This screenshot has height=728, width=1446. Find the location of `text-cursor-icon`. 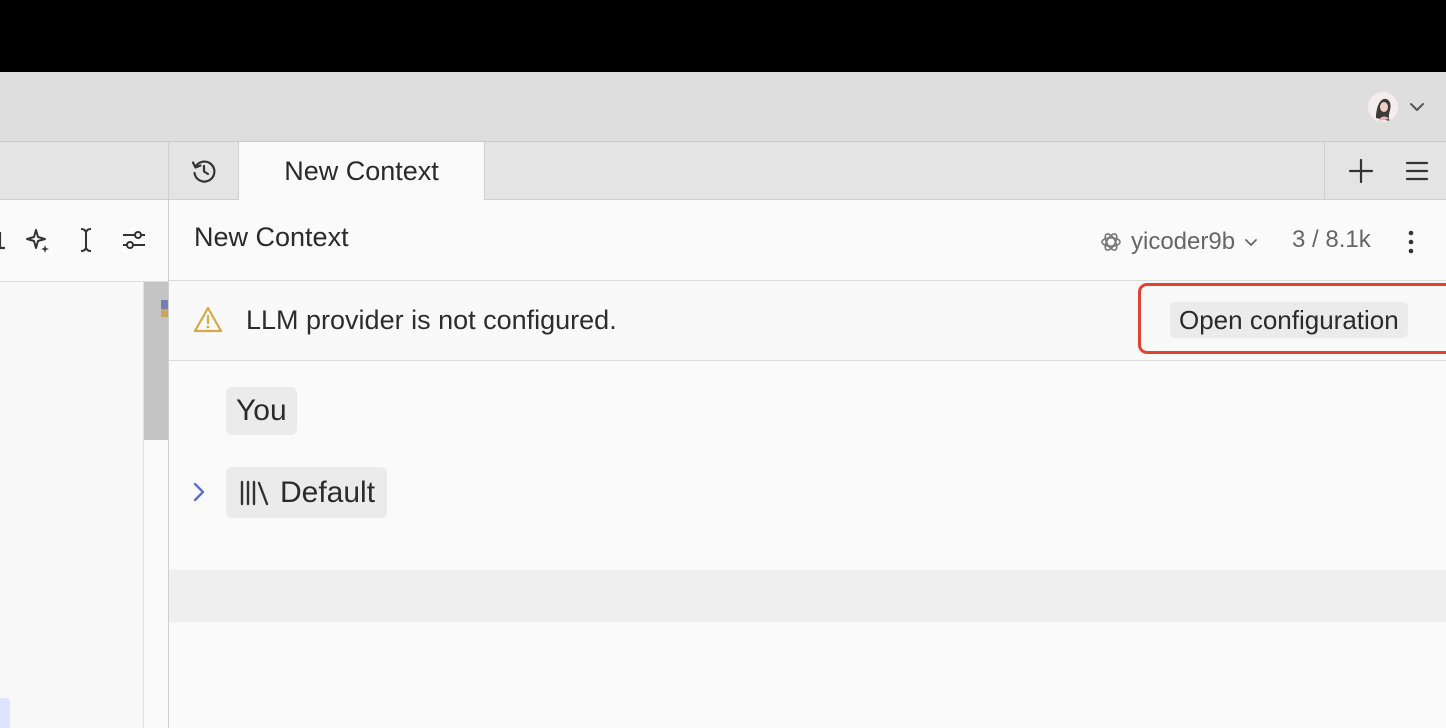

text-cursor-icon is located at coordinates (86, 240).